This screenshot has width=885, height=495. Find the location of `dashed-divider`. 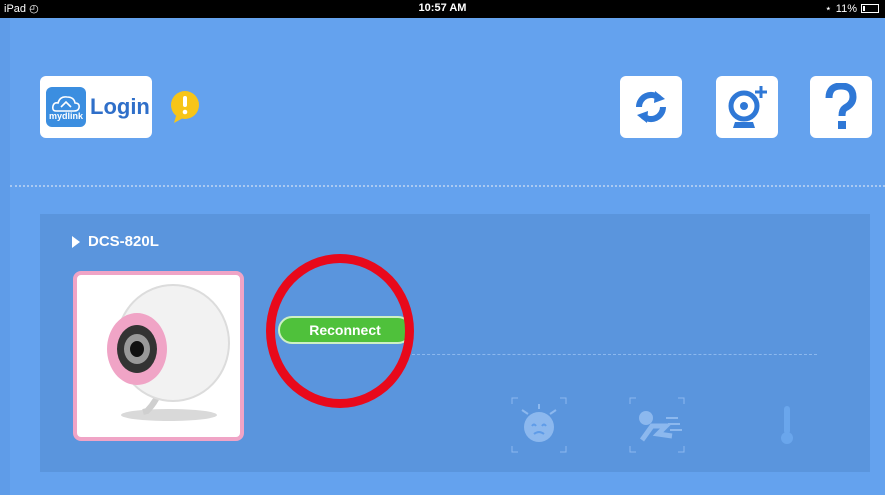

dashed-divider is located at coordinates (614, 354).